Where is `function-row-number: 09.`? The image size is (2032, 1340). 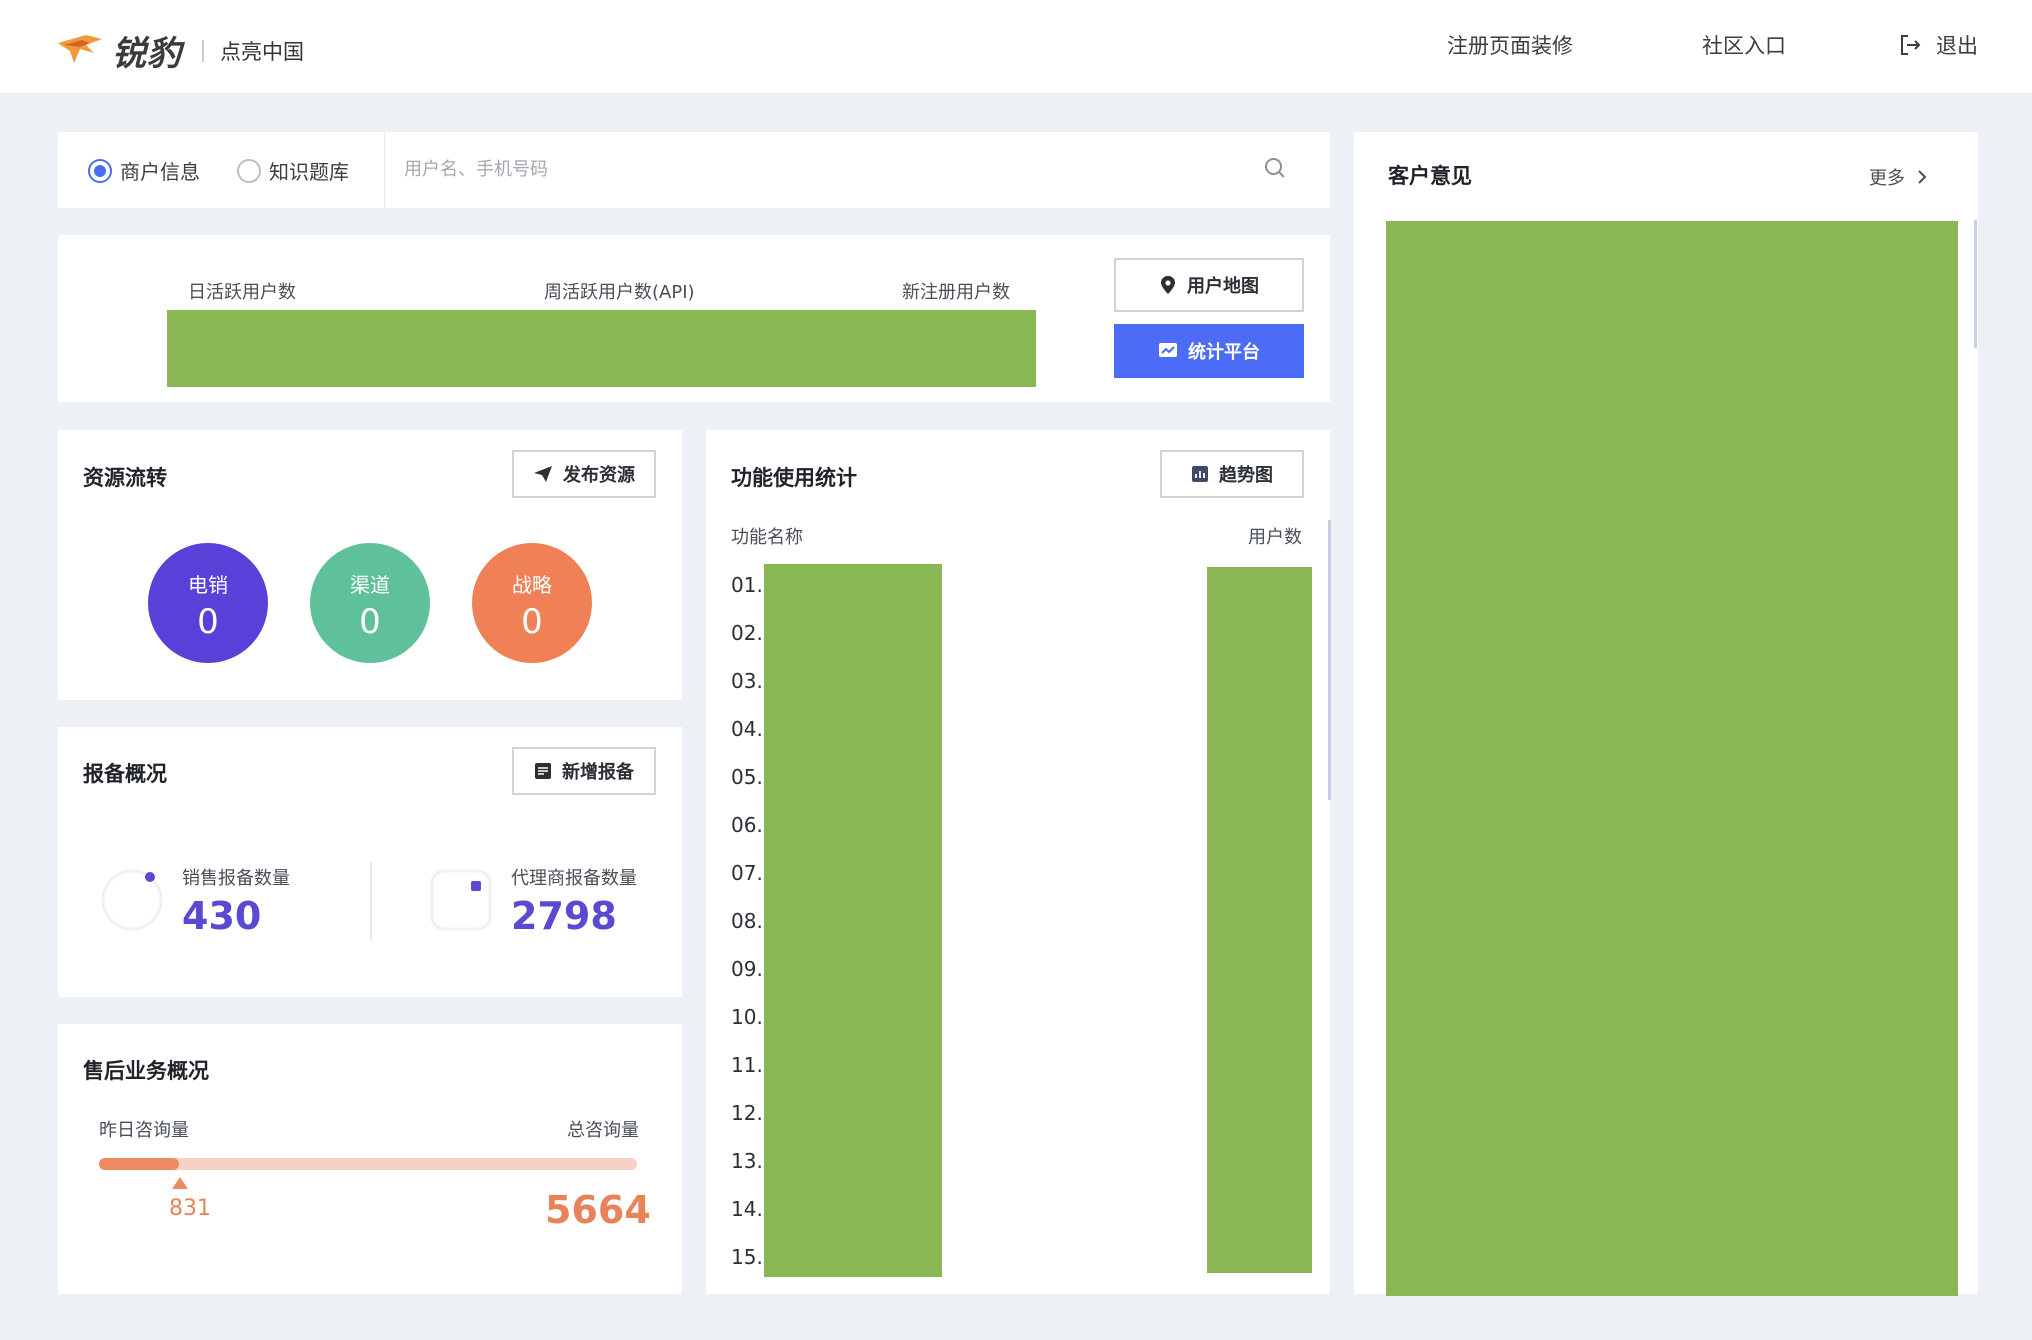
function-row-number: 09. is located at coordinates (747, 969).